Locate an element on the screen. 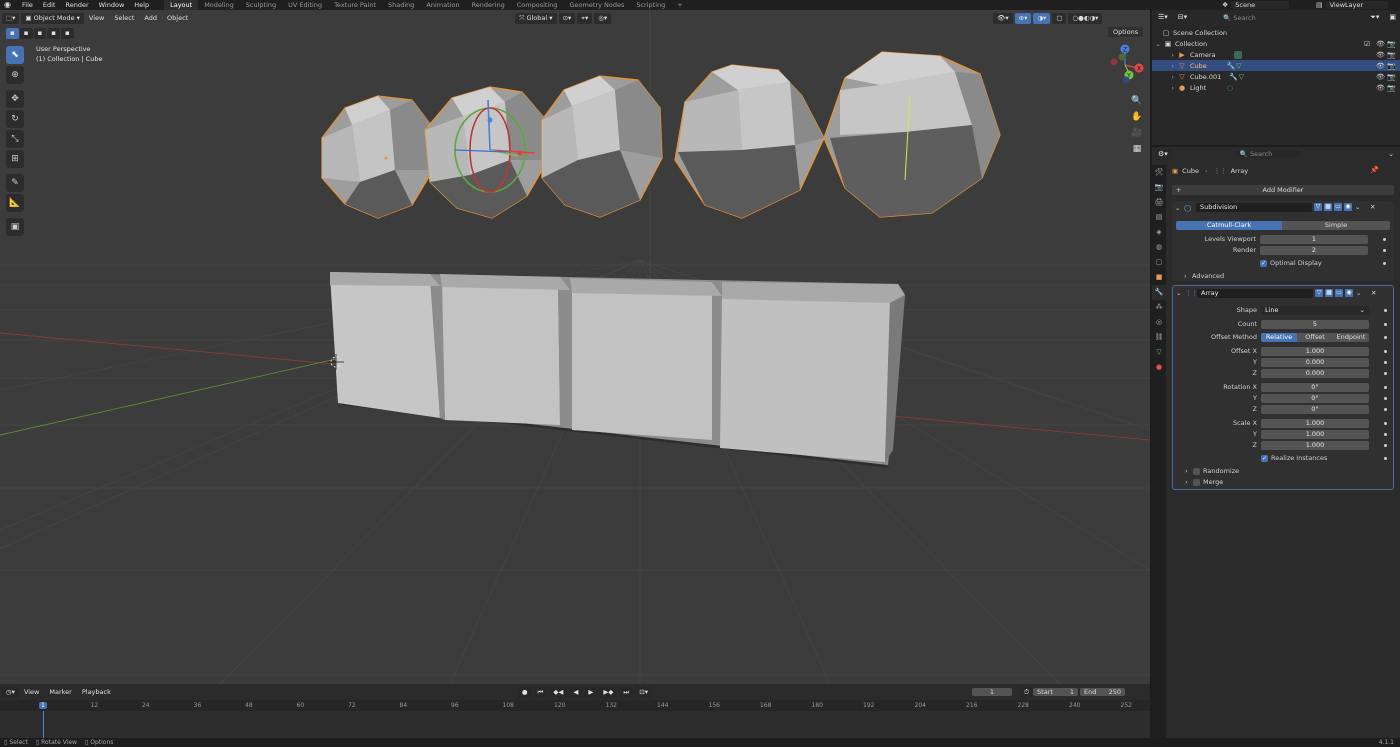  proportional-editing-button: ◎▾ is located at coordinates (603, 18).